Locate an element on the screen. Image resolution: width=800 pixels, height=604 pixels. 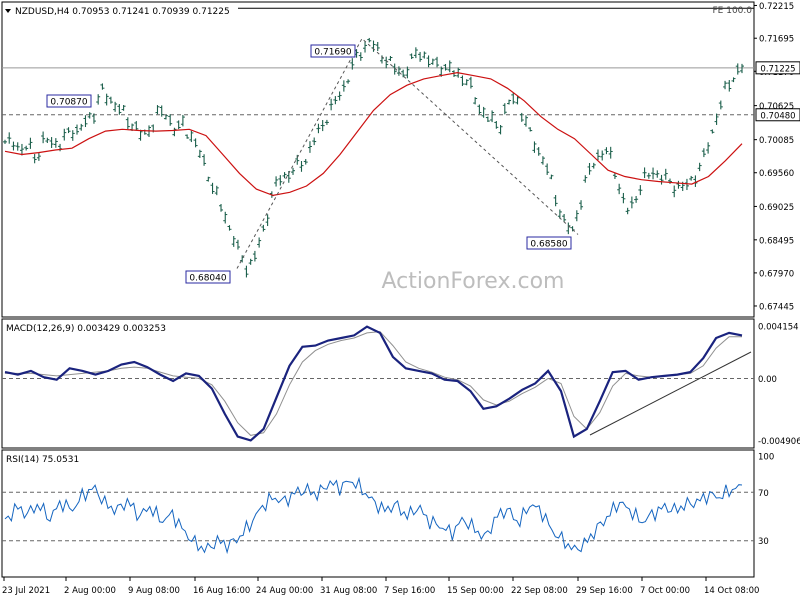
price-tick-label: 0.69025 is located at coordinates (776, 208).